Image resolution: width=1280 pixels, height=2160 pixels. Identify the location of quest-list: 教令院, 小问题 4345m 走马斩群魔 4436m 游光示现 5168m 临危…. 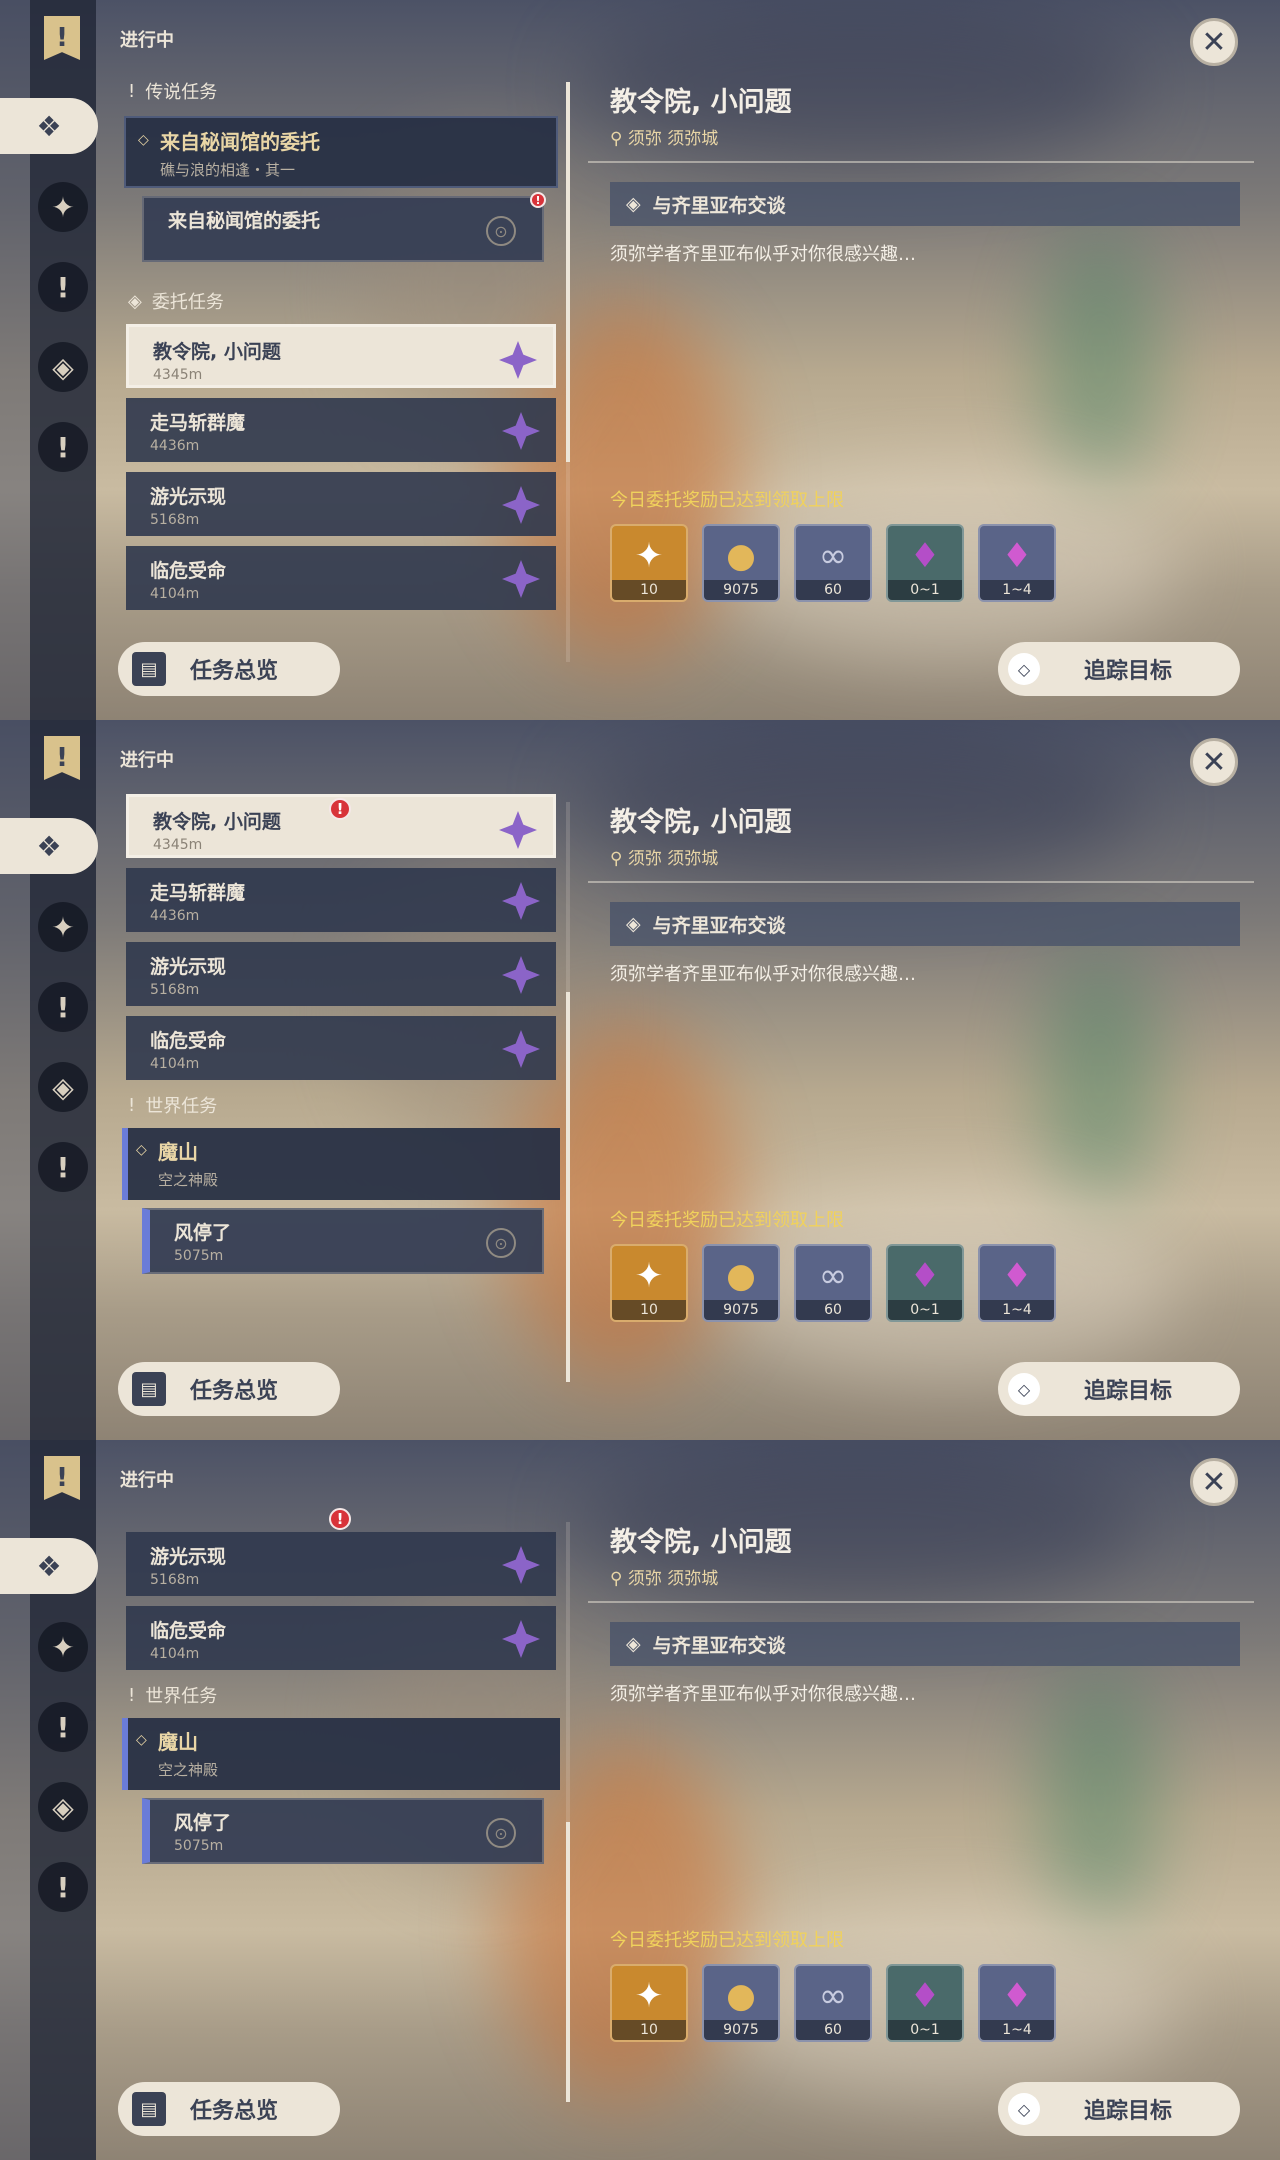
(341, 1064).